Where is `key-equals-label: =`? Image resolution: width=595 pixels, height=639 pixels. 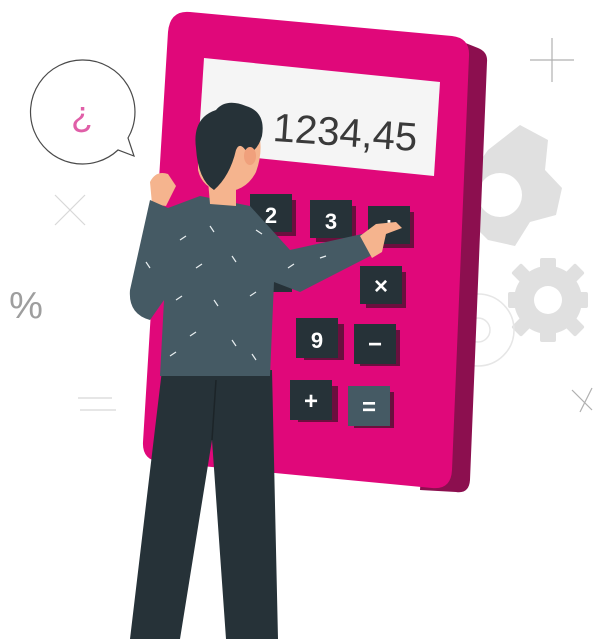 key-equals-label: = is located at coordinates (369, 407).